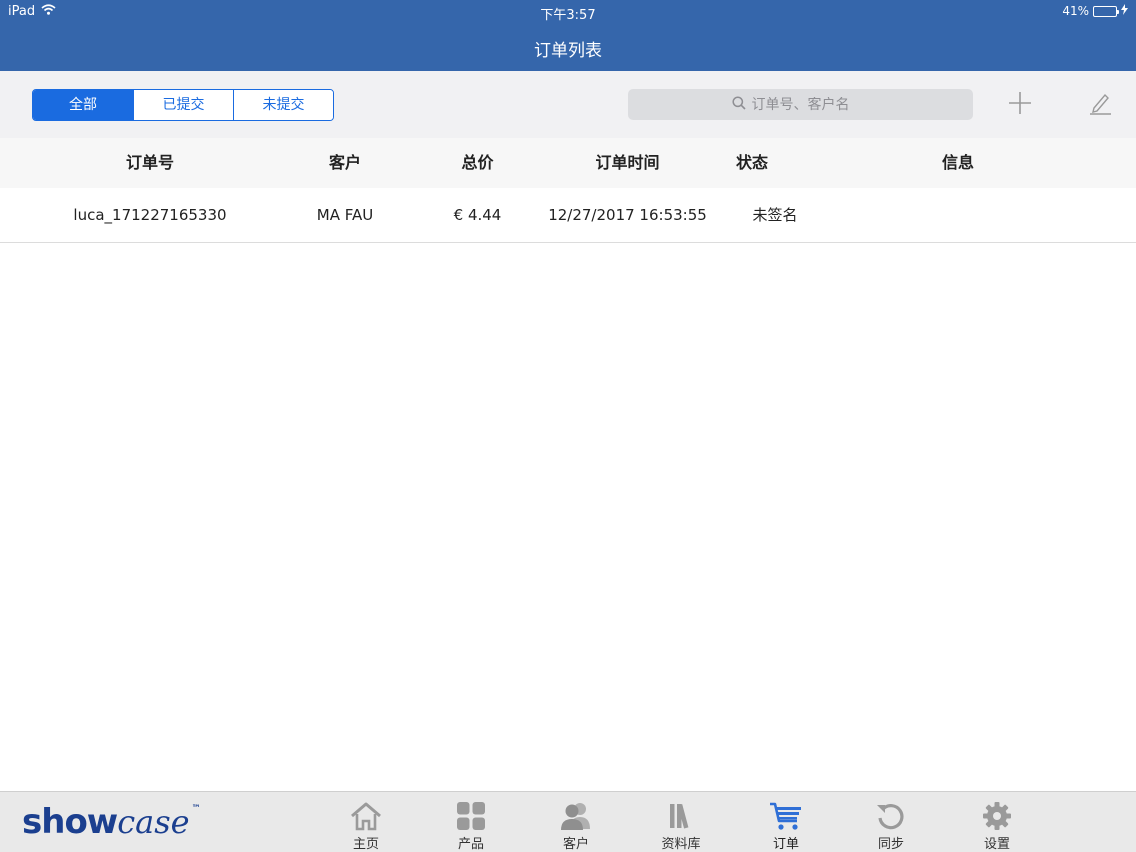 The height and width of the screenshot is (852, 1136). I want to click on page-title: 订单列表, so click(568, 51).